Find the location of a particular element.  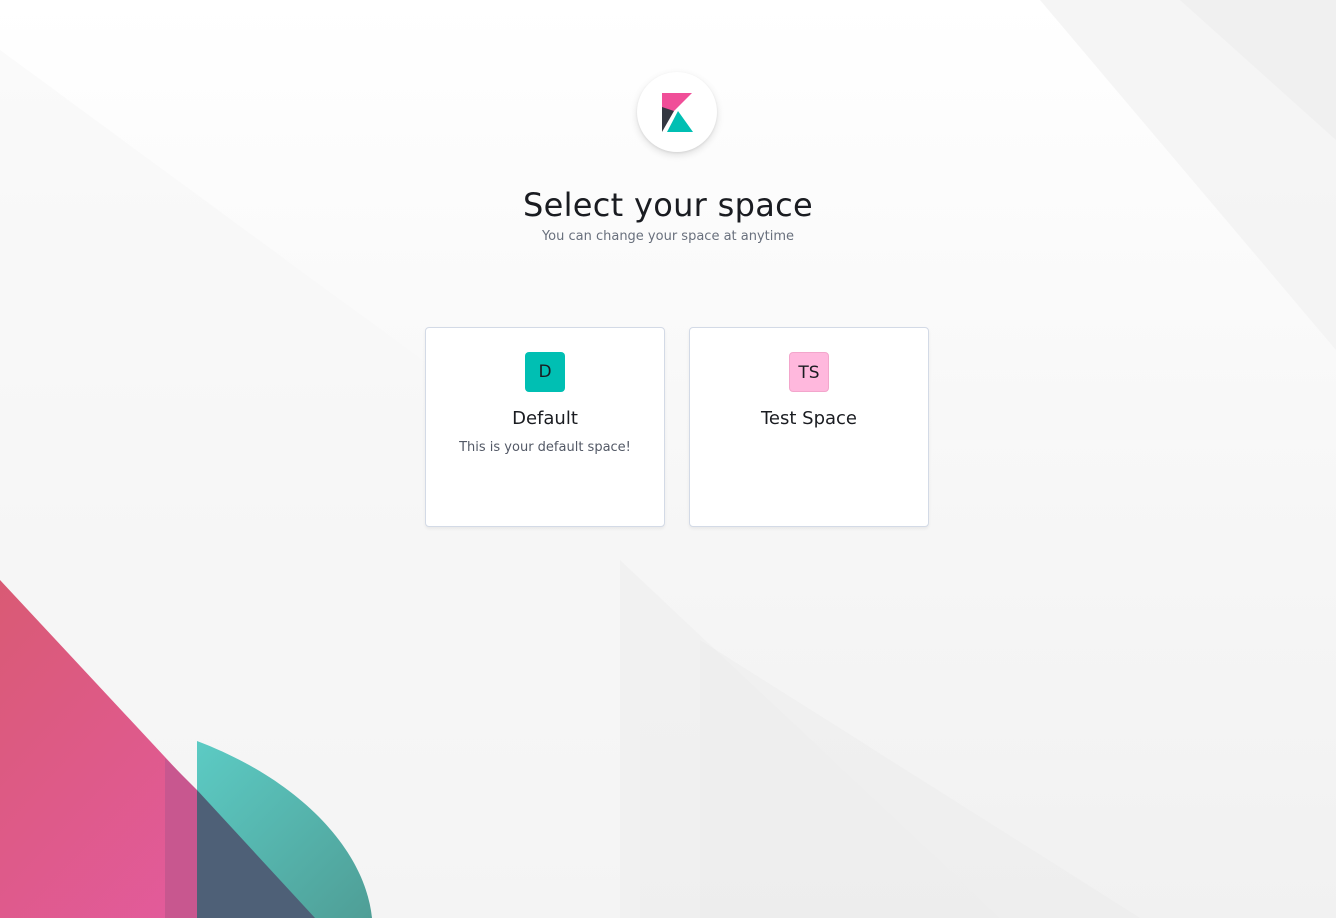

kibana-logo-icon is located at coordinates (677, 112).